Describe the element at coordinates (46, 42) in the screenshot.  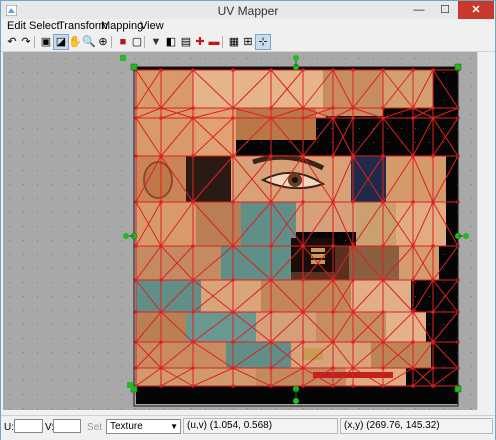
I see `show-texture-icon: ▣` at that location.